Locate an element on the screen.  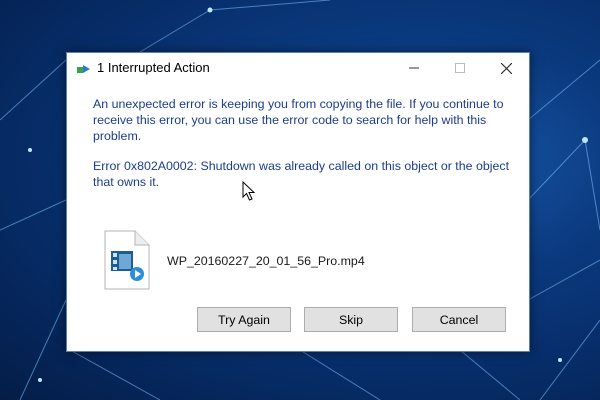
title-bar: 1 Interrupted Action is located at coordinates (298, 68).